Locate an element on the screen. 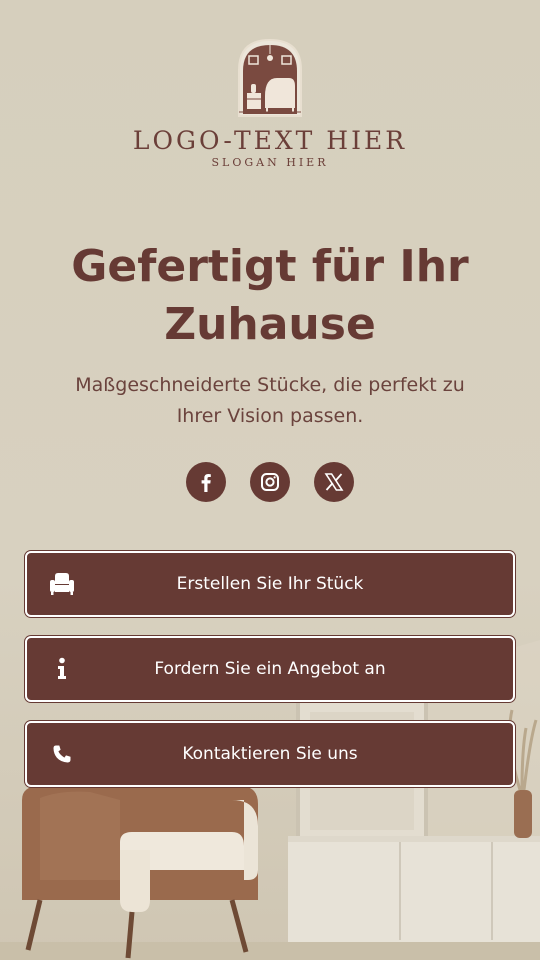 The image size is (540, 960). x-link is located at coordinates (334, 482).